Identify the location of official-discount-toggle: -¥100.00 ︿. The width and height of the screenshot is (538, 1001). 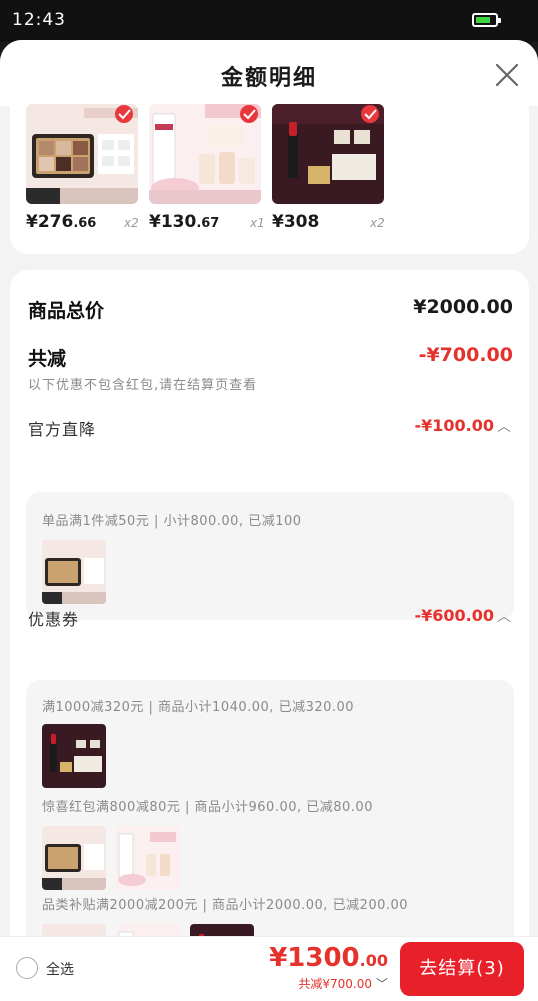
(462, 426).